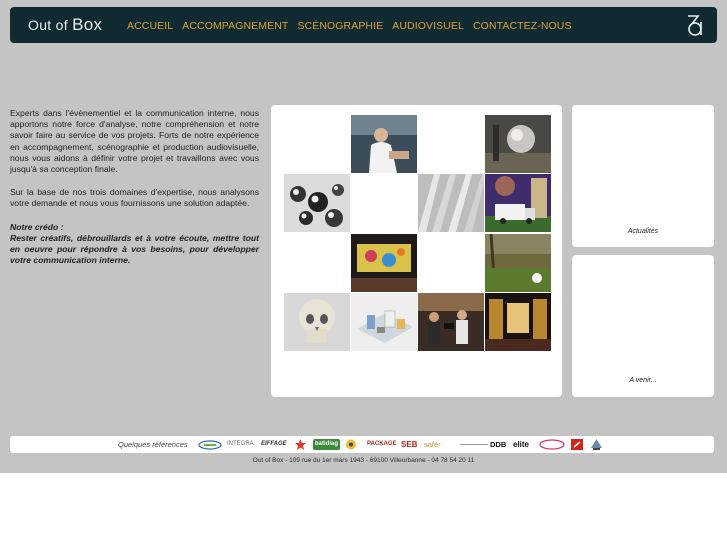 This screenshot has width=727, height=545. Describe the element at coordinates (274, 444) in the screenshot. I see `client-logo-eiffage: EIFFAGE` at that location.